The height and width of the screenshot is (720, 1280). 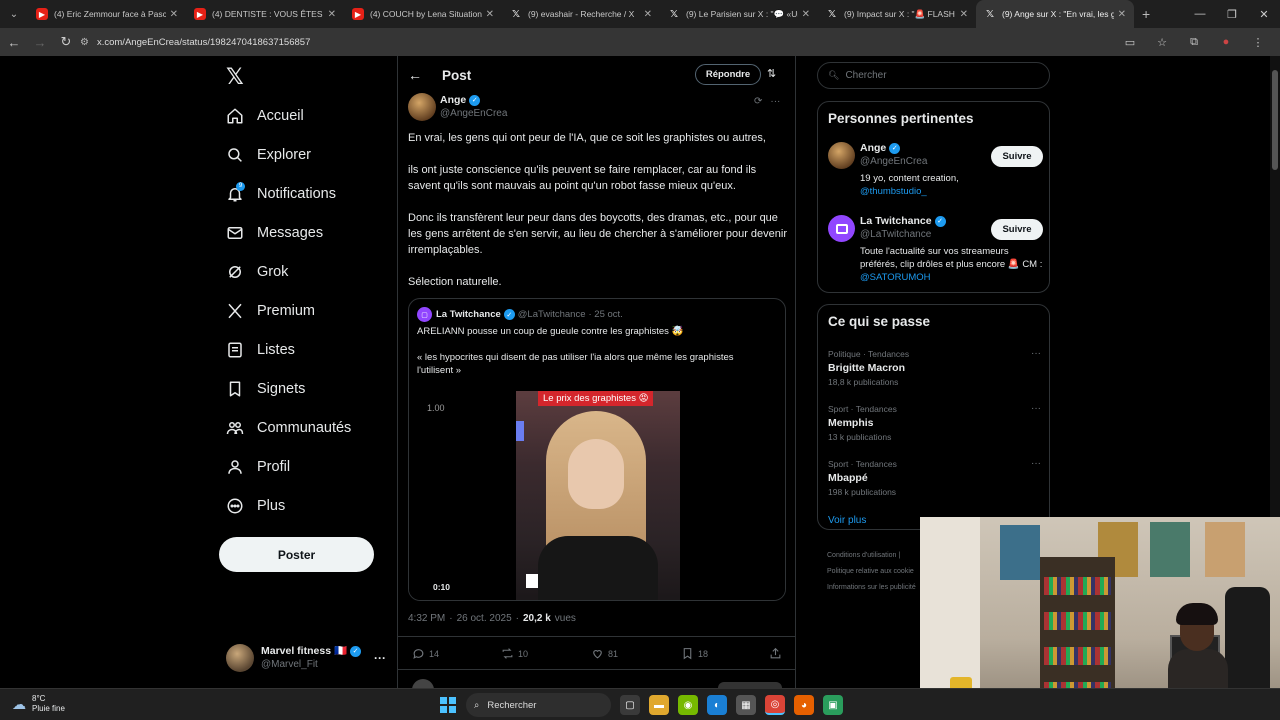 I want to click on account-handle: @Marvel_Fit, so click(x=289, y=664).